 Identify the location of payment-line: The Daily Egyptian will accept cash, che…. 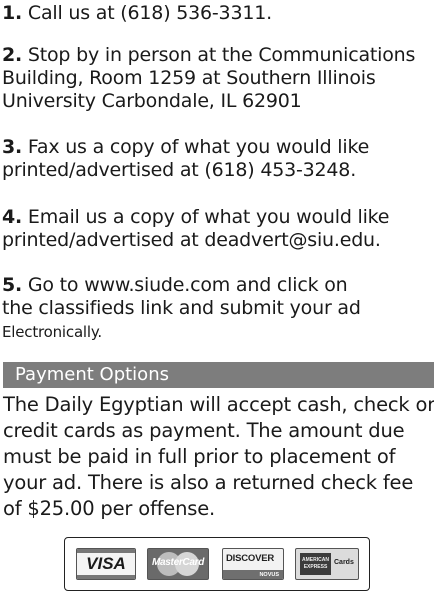
(218, 404).